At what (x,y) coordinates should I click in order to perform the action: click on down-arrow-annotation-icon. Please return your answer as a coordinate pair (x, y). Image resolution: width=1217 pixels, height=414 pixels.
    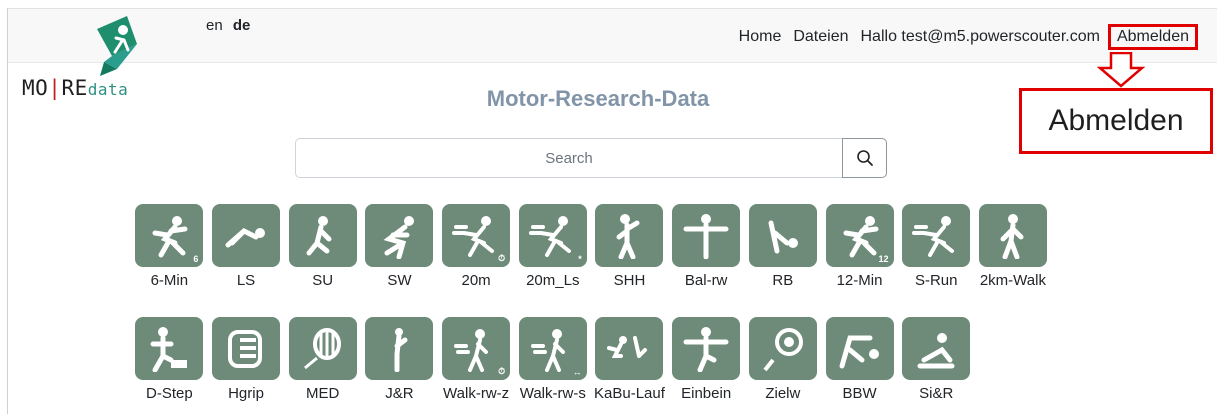
    Looking at the image, I should click on (1121, 70).